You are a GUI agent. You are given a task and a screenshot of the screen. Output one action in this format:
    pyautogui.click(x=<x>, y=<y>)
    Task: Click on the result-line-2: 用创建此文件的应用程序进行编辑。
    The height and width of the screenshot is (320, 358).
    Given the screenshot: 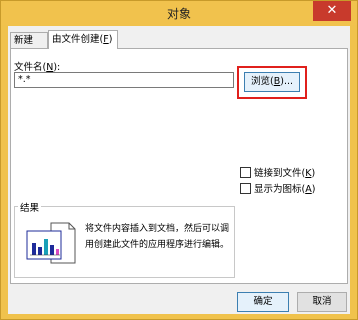 What is the action you would take?
    pyautogui.click(x=157, y=245)
    